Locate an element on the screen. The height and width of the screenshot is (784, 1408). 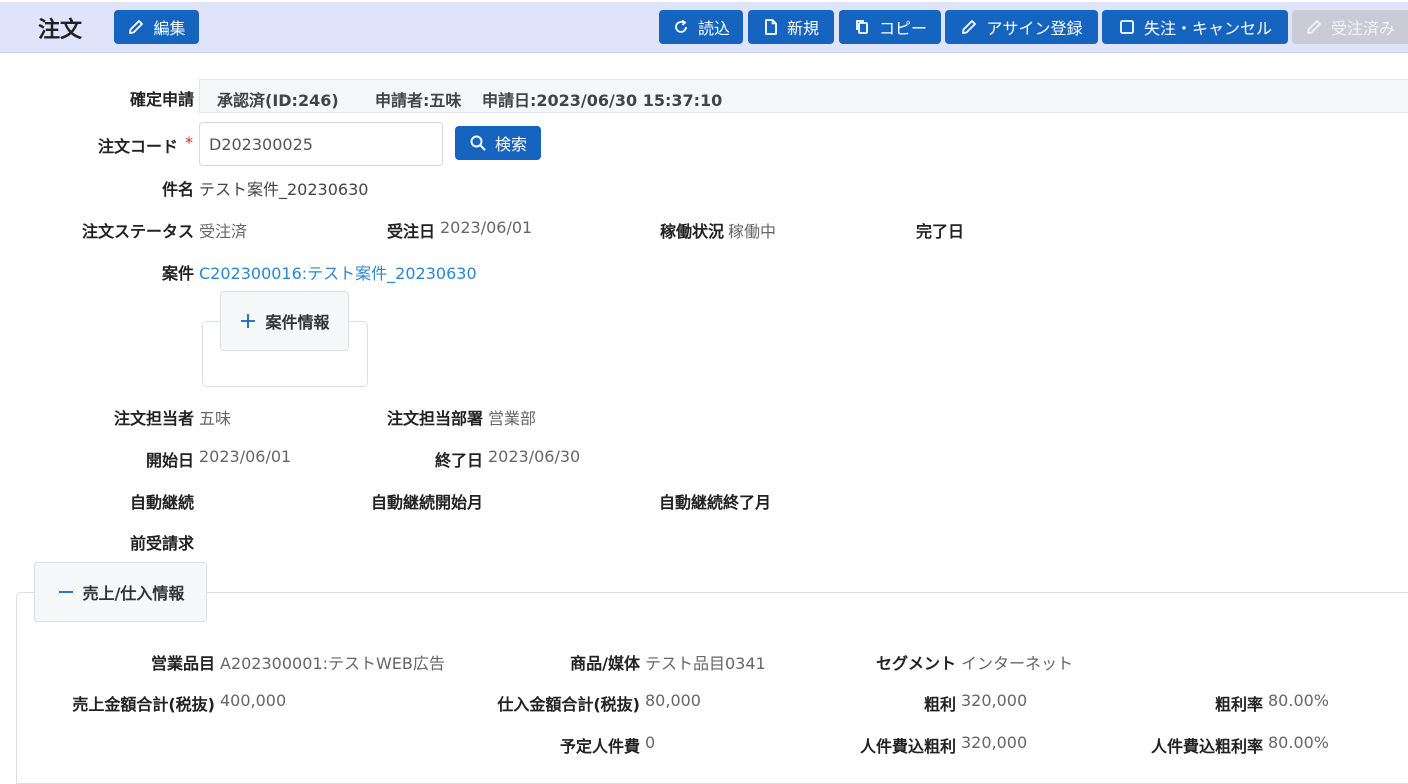
project-info-toggle: 案件情報 is located at coordinates (284, 321).